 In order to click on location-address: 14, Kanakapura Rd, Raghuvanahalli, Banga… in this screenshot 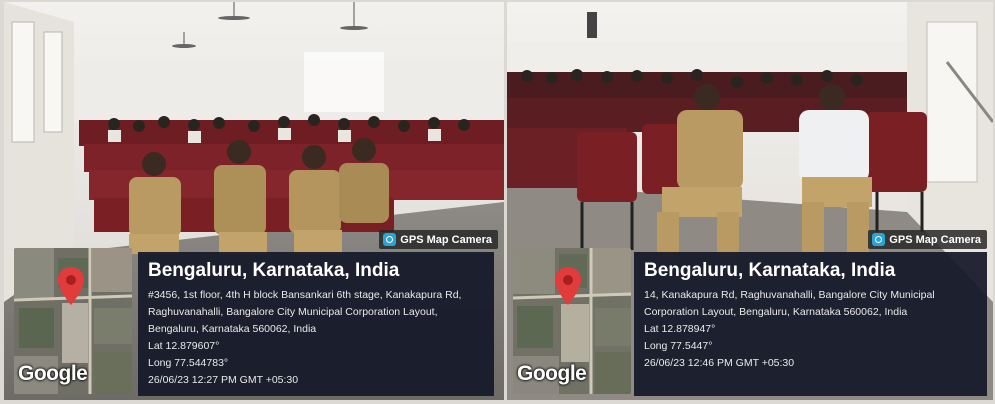, I will do `click(789, 303)`.